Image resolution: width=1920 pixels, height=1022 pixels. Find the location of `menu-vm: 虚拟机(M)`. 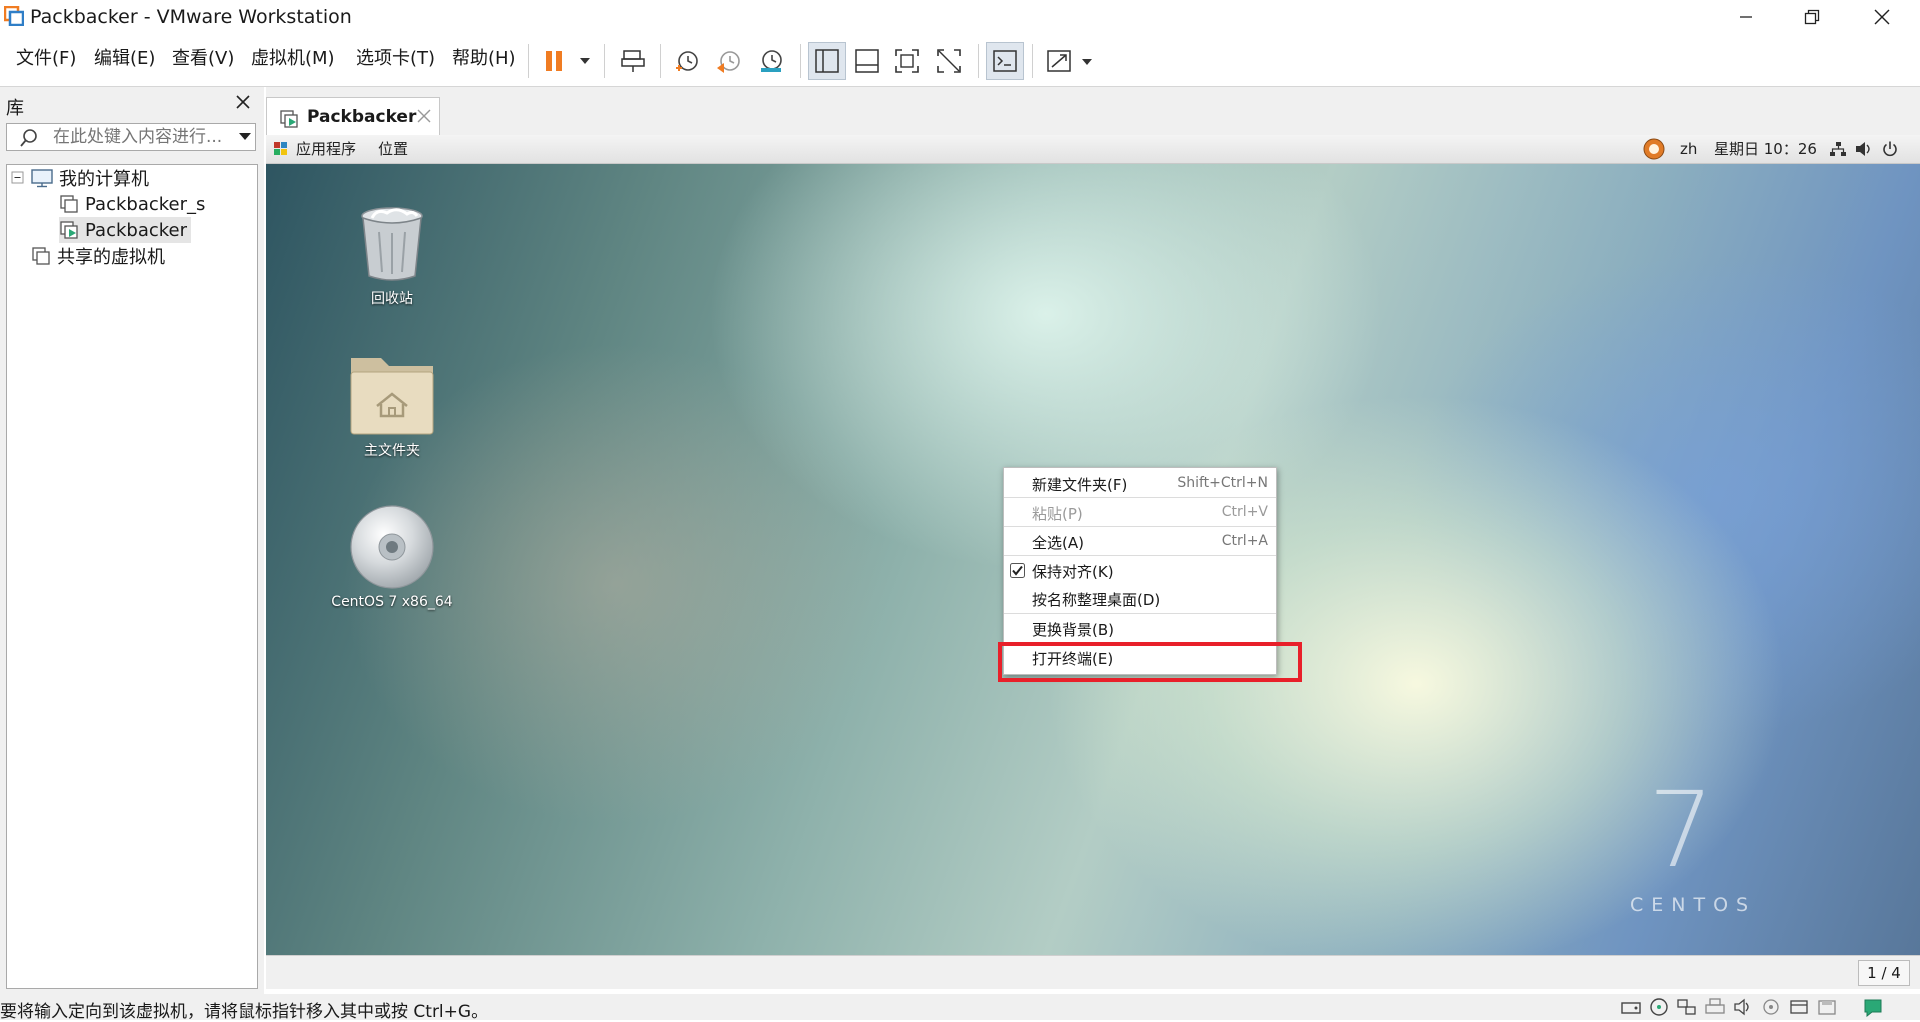

menu-vm: 虚拟机(M) is located at coordinates (293, 59).